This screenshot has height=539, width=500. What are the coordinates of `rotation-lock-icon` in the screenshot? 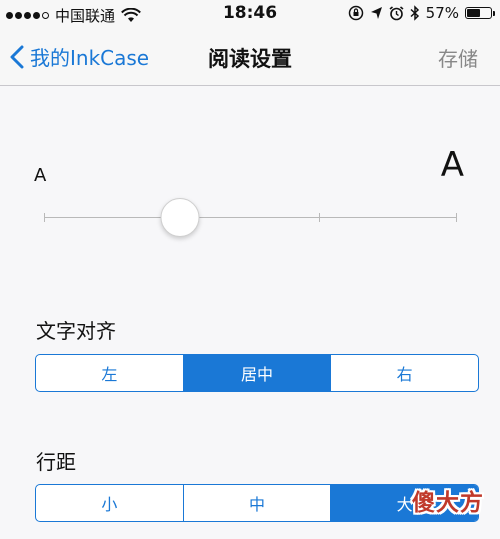 It's located at (355, 13).